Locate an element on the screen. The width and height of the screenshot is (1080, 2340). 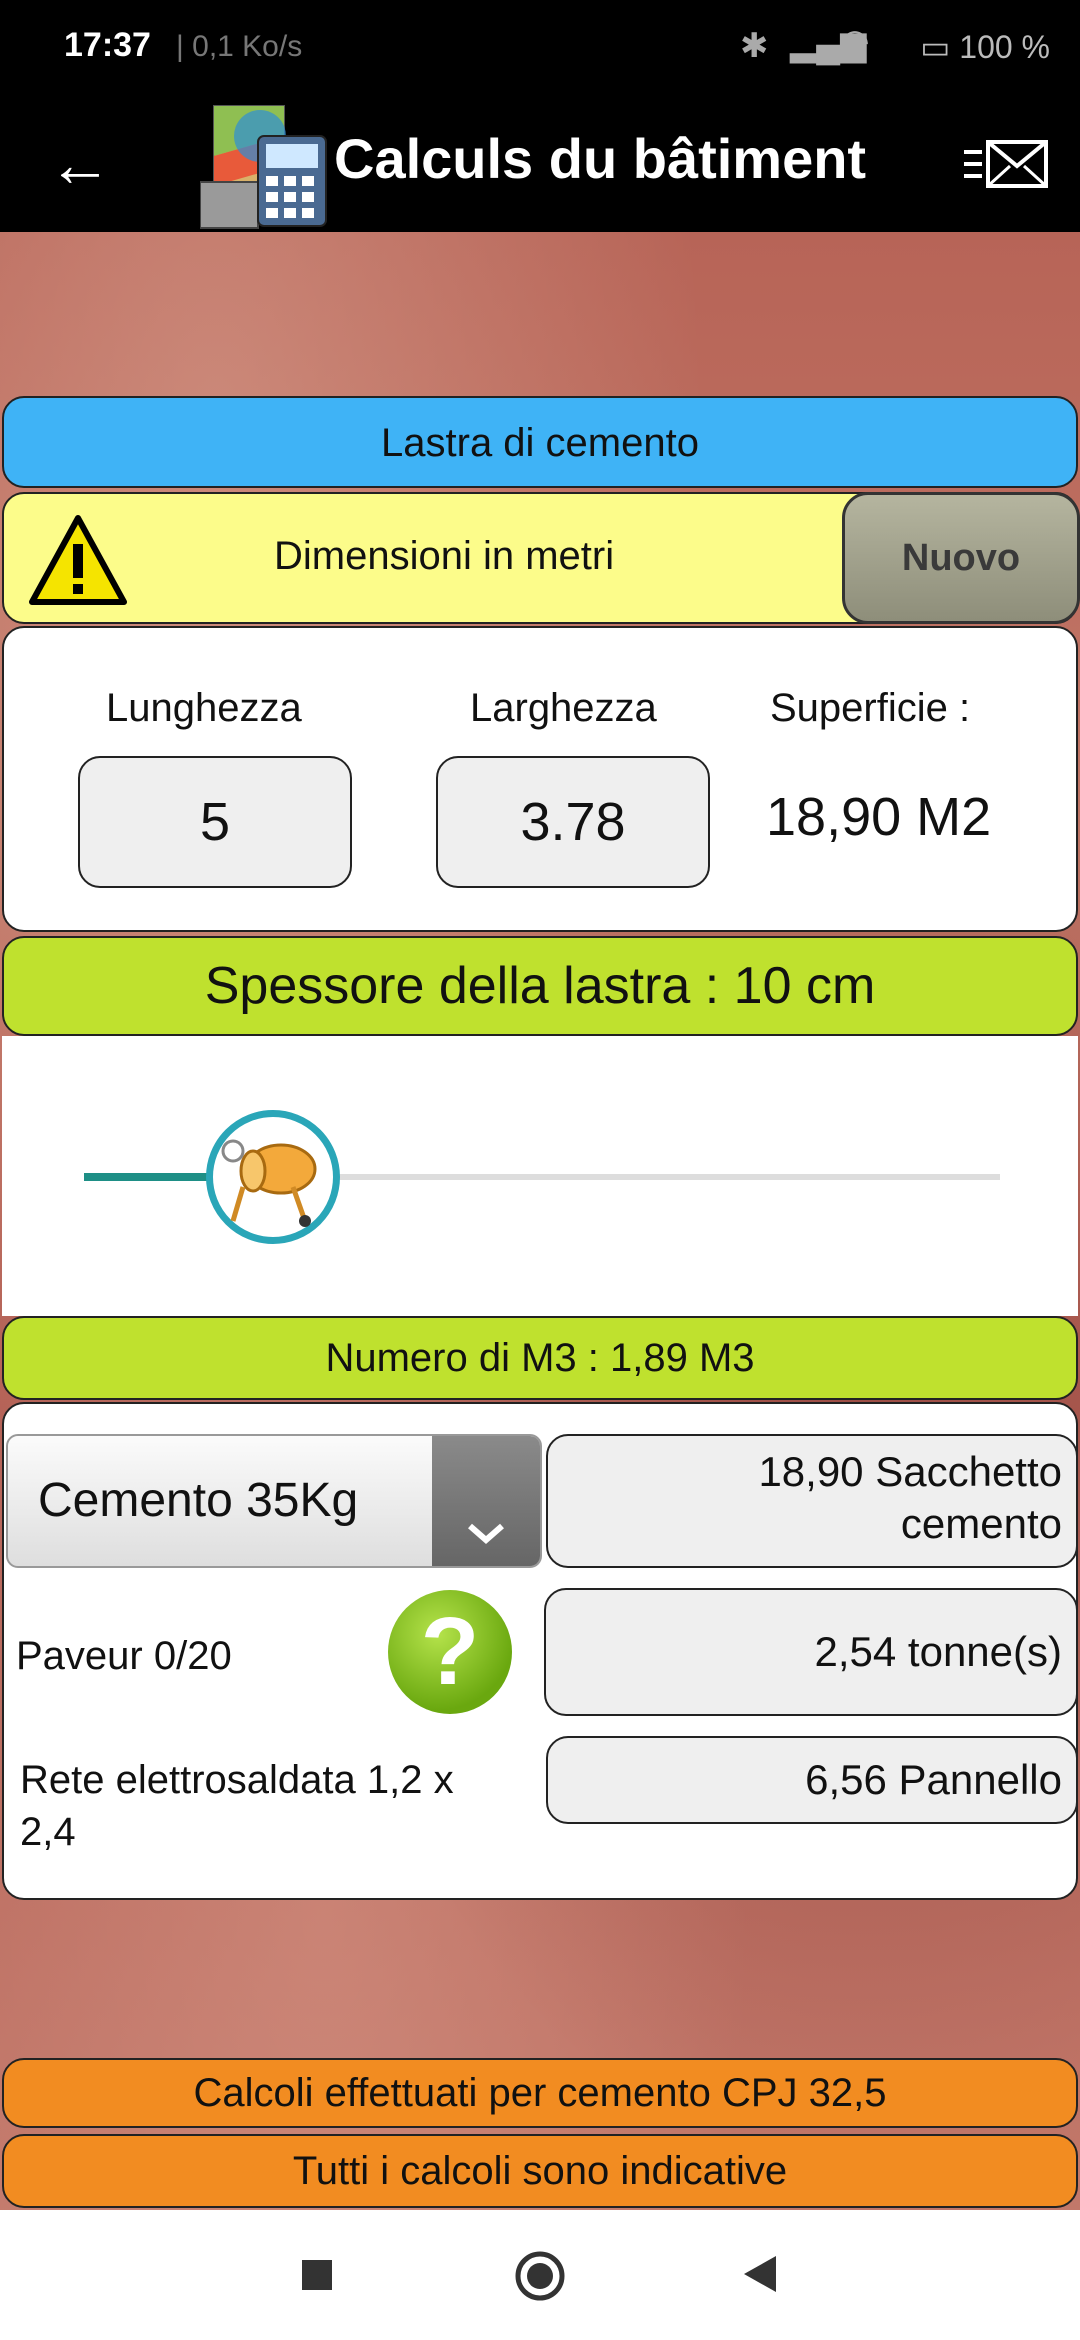
cement-result: 18,90 Sacchetto cemento is located at coordinates (812, 1501).